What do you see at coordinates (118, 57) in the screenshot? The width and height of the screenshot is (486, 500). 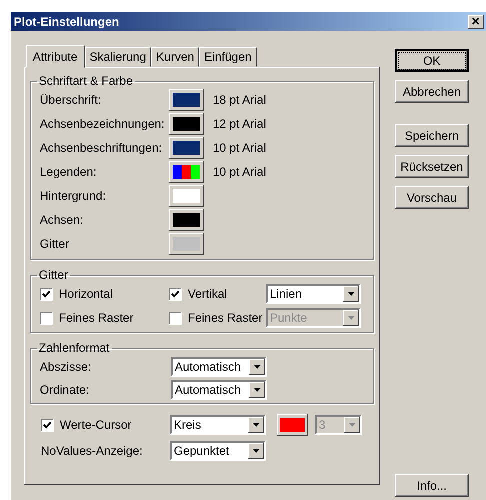 I see `tab: Skalierung` at bounding box center [118, 57].